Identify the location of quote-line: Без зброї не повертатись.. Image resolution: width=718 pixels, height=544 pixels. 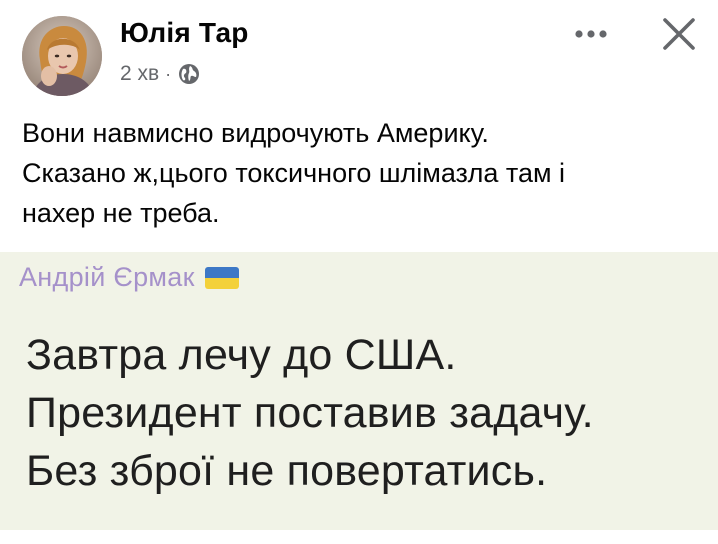
(287, 471).